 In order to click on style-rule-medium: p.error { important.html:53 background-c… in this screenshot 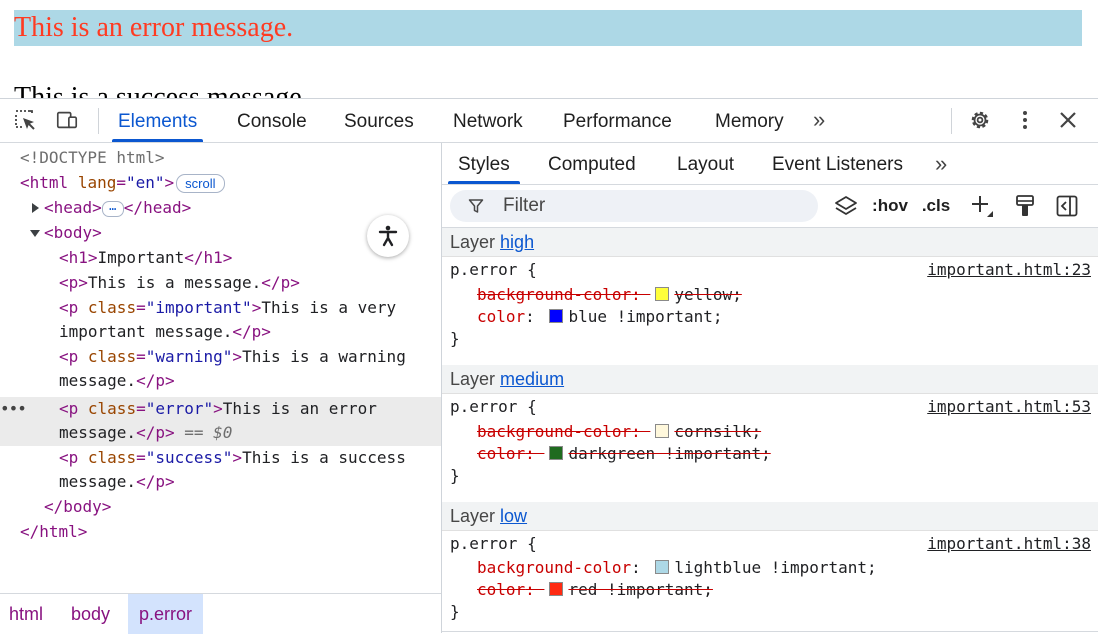, I will do `click(770, 448)`.